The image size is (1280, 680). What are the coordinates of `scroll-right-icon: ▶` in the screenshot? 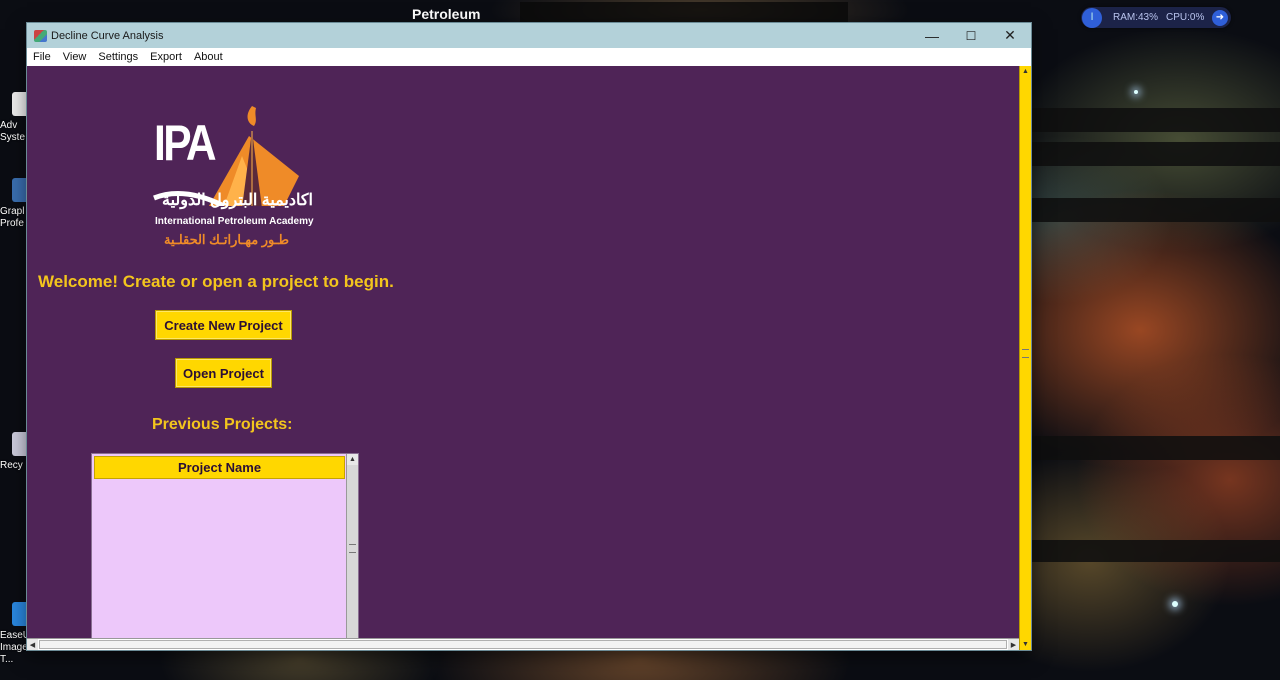 It's located at (1013, 644).